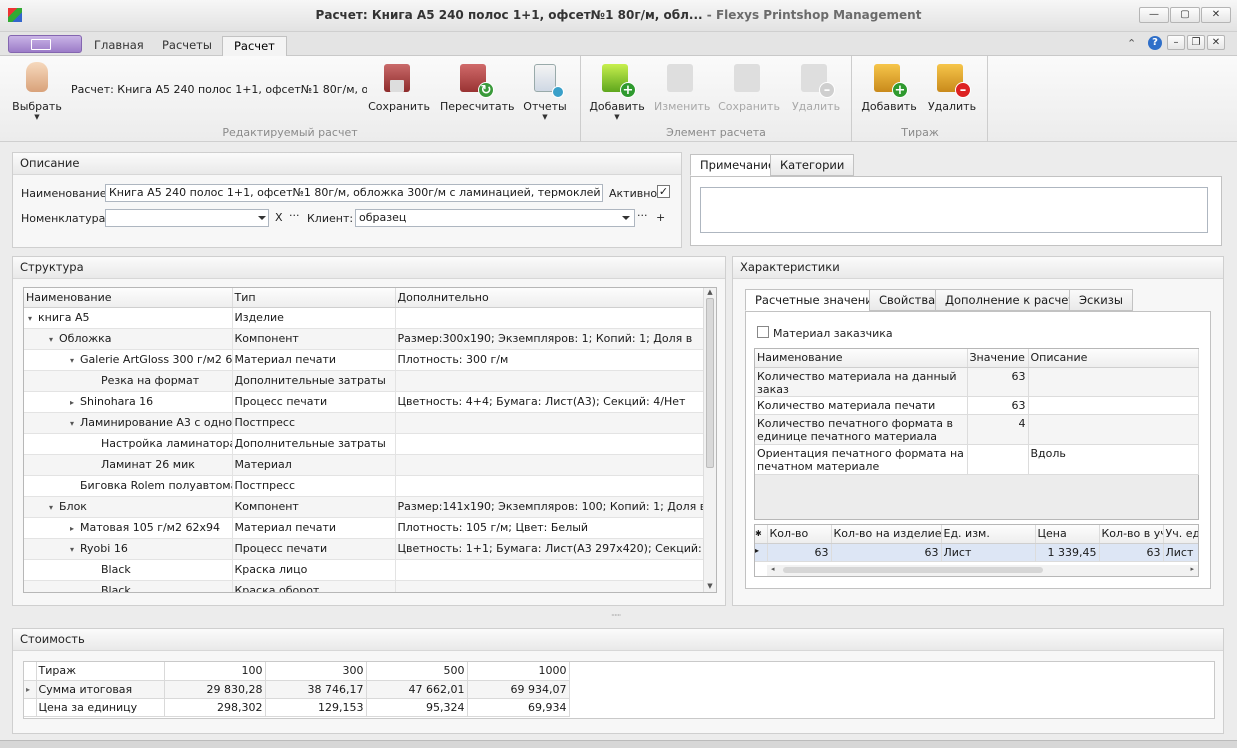 The width and height of the screenshot is (1237, 748). Describe the element at coordinates (817, 300) in the screenshot. I see `tab-calculated-values: Расчетные значения` at that location.